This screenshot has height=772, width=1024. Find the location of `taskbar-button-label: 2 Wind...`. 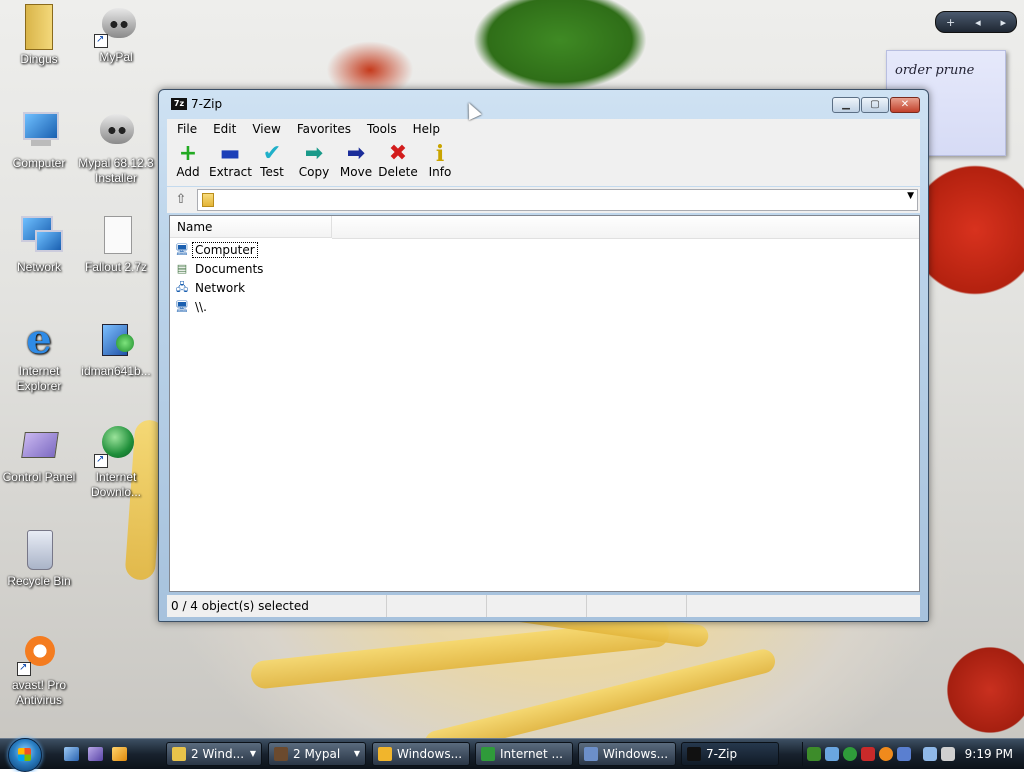

taskbar-button-label: 2 Wind... is located at coordinates (218, 754).